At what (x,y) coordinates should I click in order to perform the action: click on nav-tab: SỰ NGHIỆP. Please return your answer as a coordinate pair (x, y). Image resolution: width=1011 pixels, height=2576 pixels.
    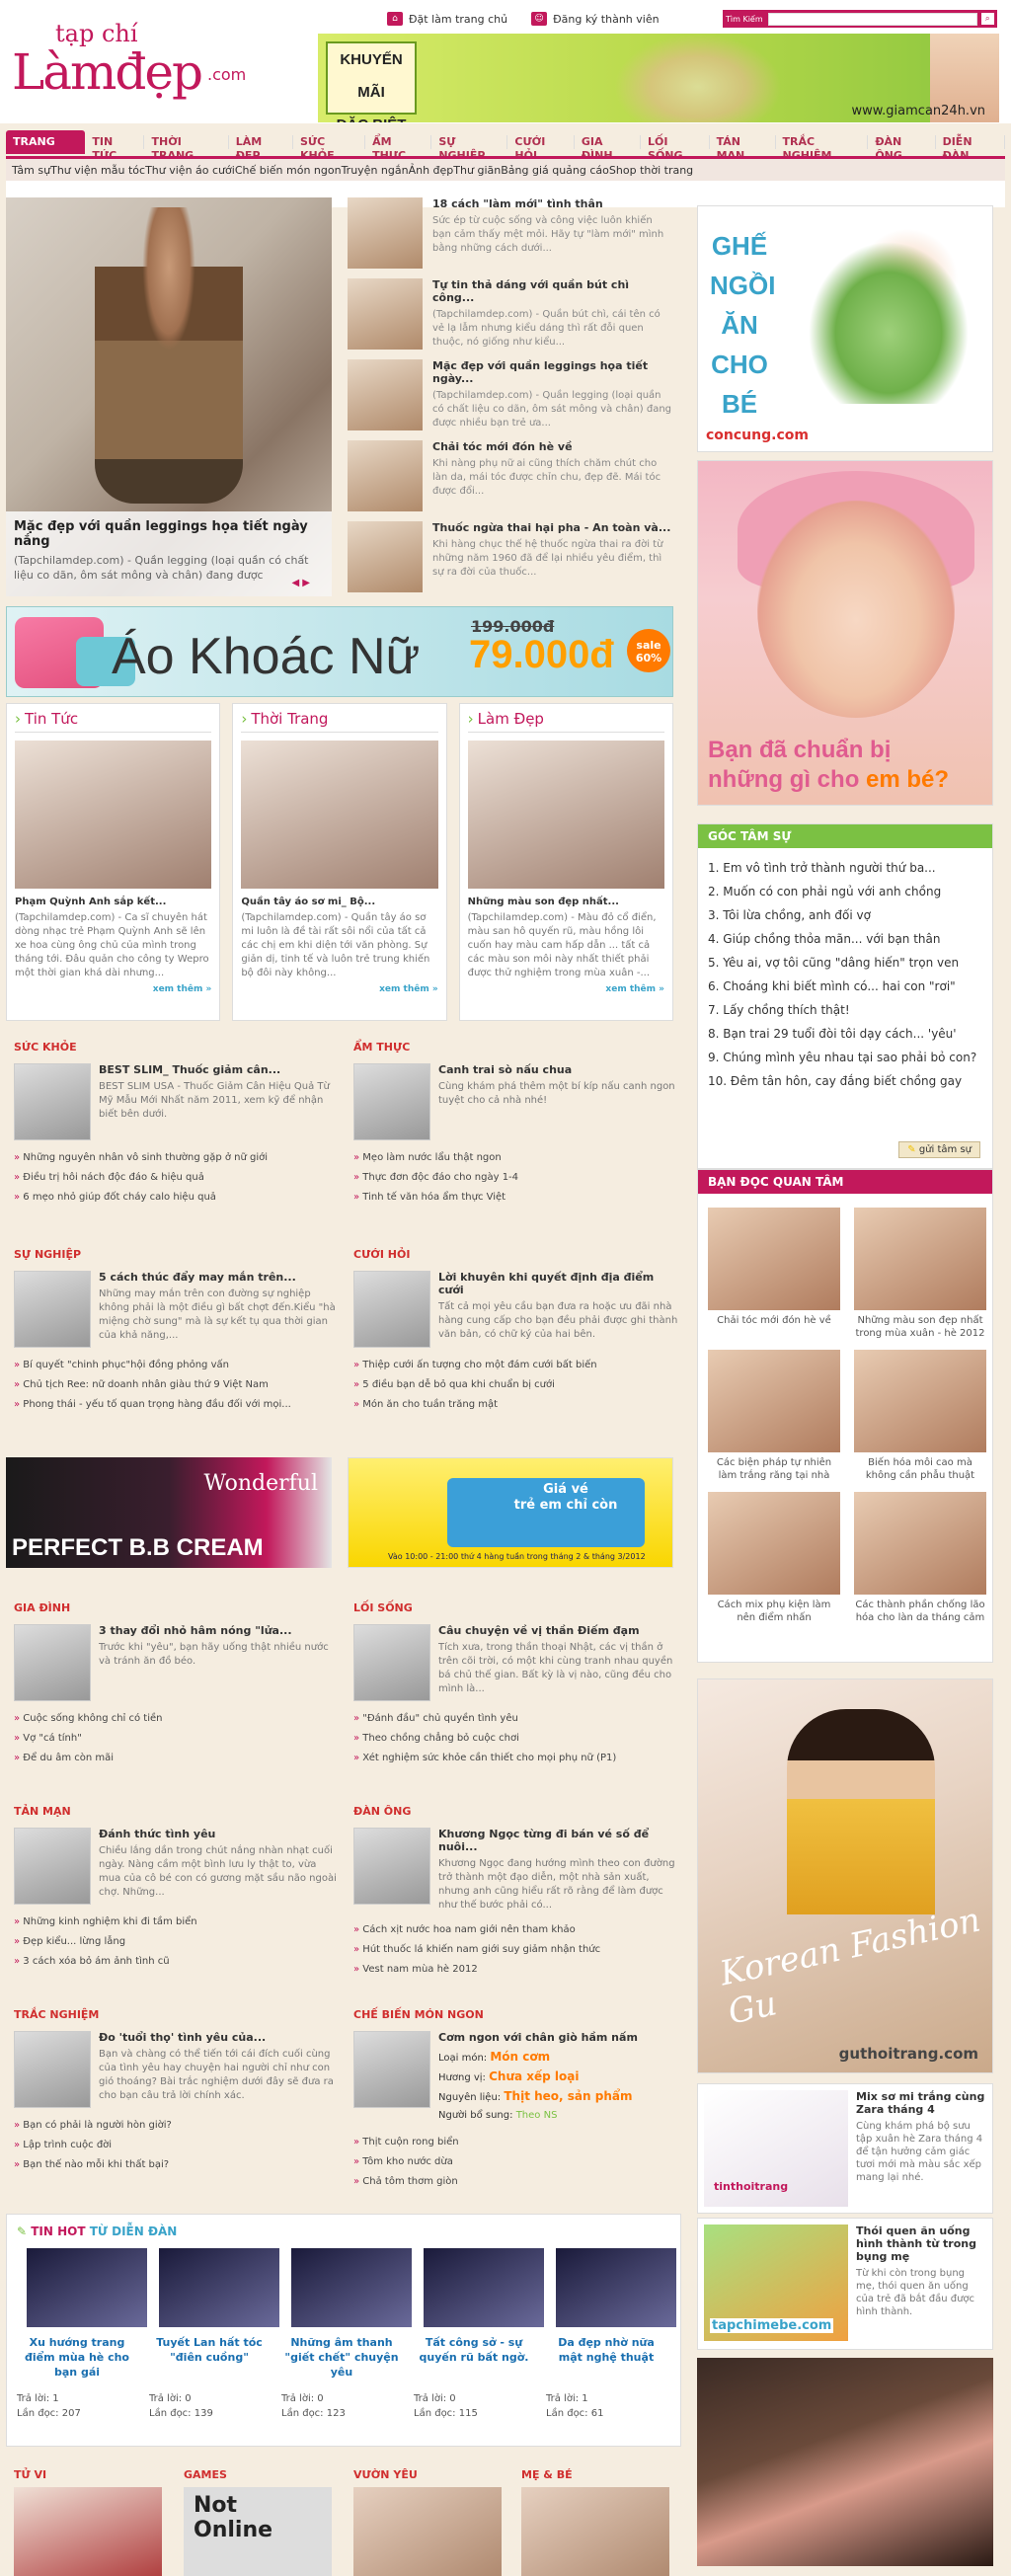
    Looking at the image, I should click on (469, 148).